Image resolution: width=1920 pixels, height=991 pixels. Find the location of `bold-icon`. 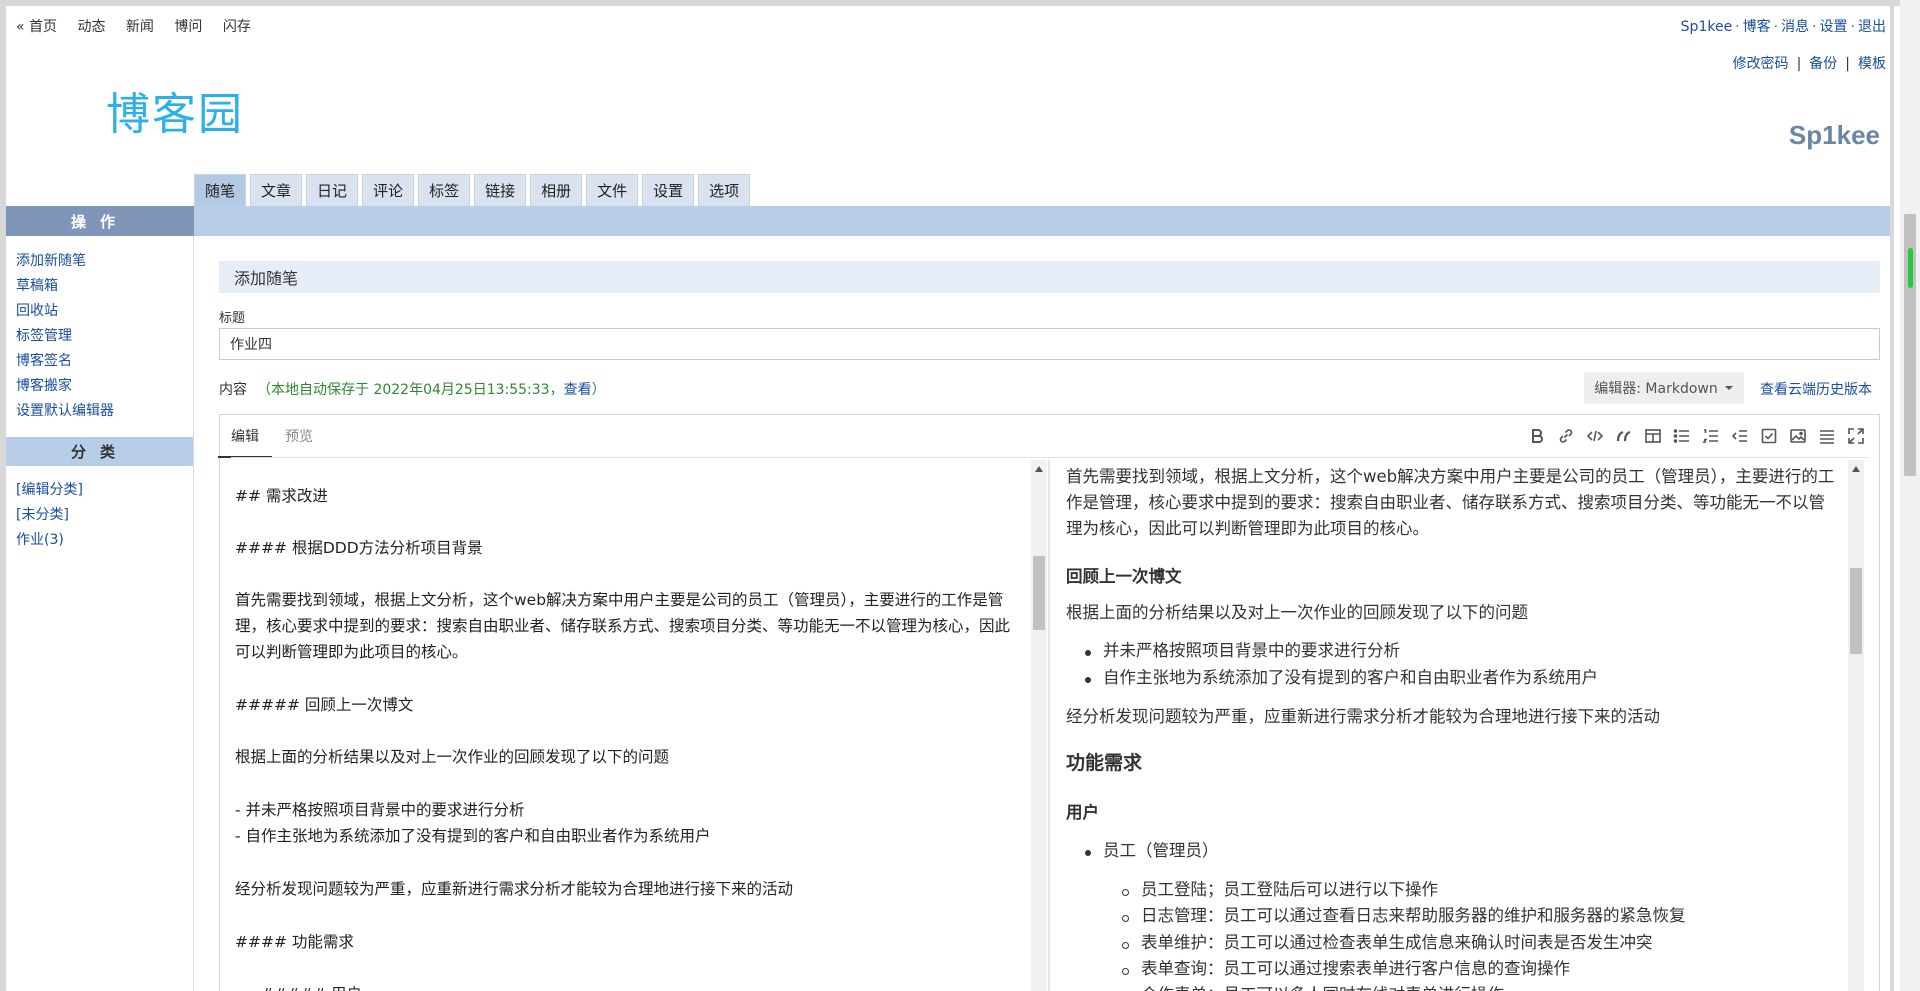

bold-icon is located at coordinates (1537, 436).